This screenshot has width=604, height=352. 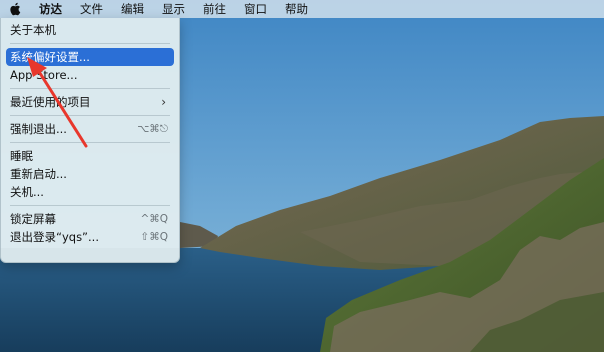 I want to click on menu-item-recent-items: 最近使用的项目 ›, so click(x=90, y=102).